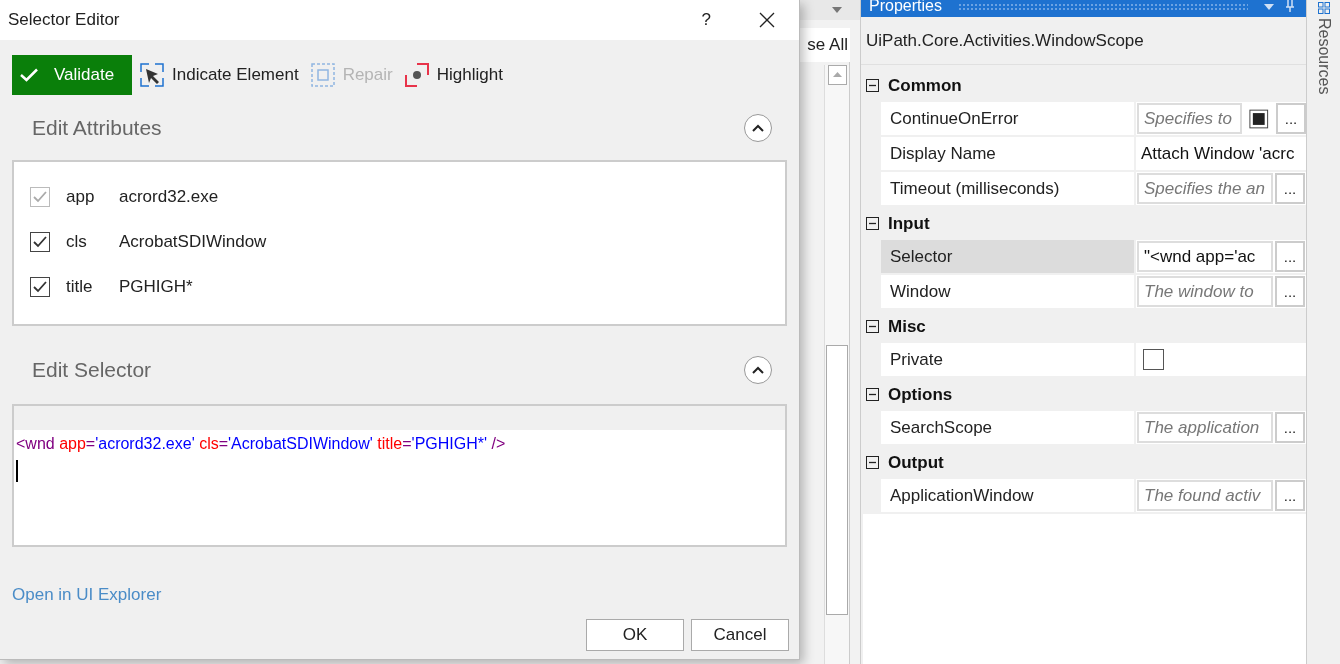 Image resolution: width=1340 pixels, height=664 pixels. What do you see at coordinates (1005, 40) in the screenshot?
I see `type-name: UiPath.Core.Activities.WindowScope` at bounding box center [1005, 40].